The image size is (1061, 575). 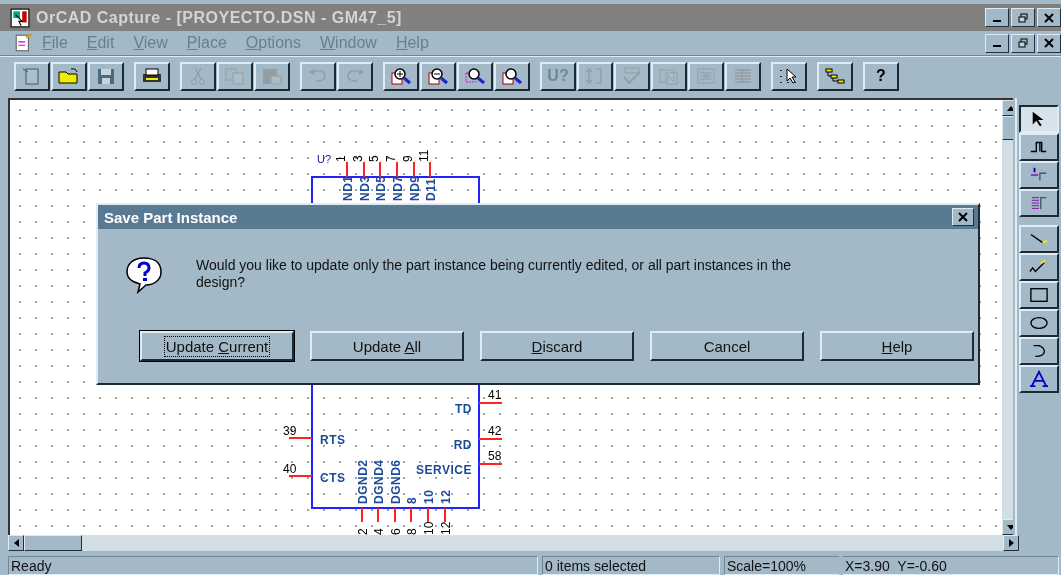 I want to click on question-icon, so click(x=144, y=275).